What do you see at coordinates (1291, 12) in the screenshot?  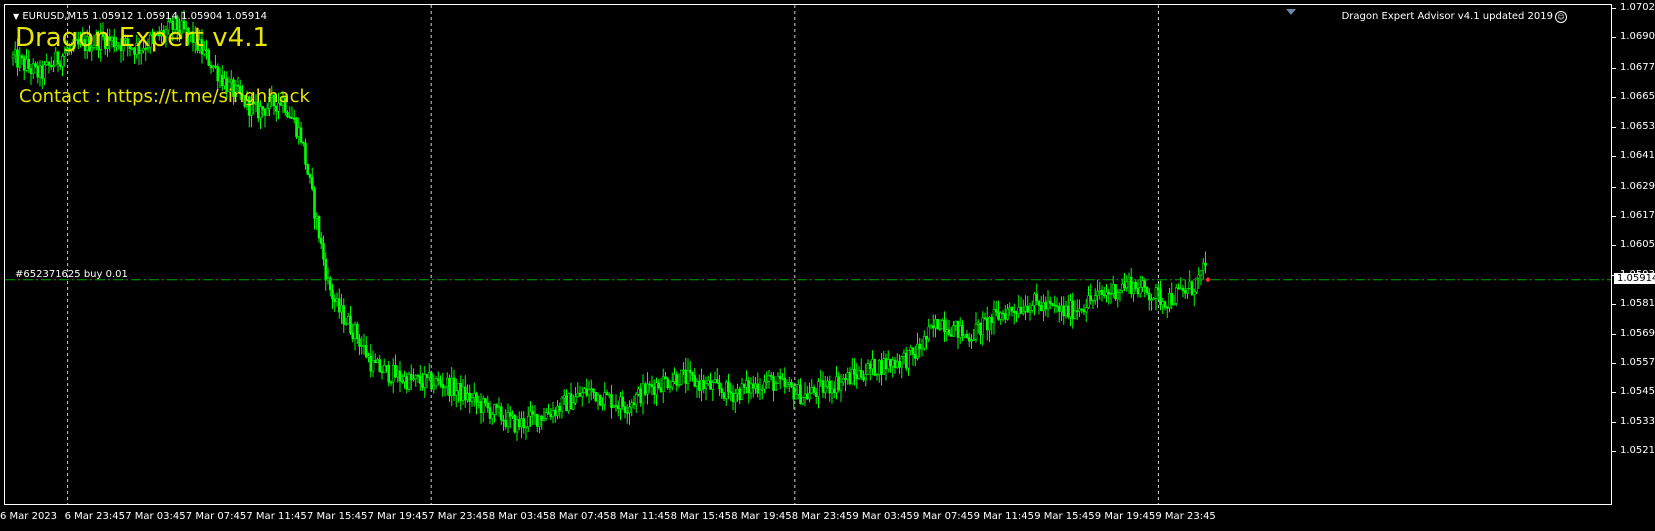 I see `chart-shift-marker-icon` at bounding box center [1291, 12].